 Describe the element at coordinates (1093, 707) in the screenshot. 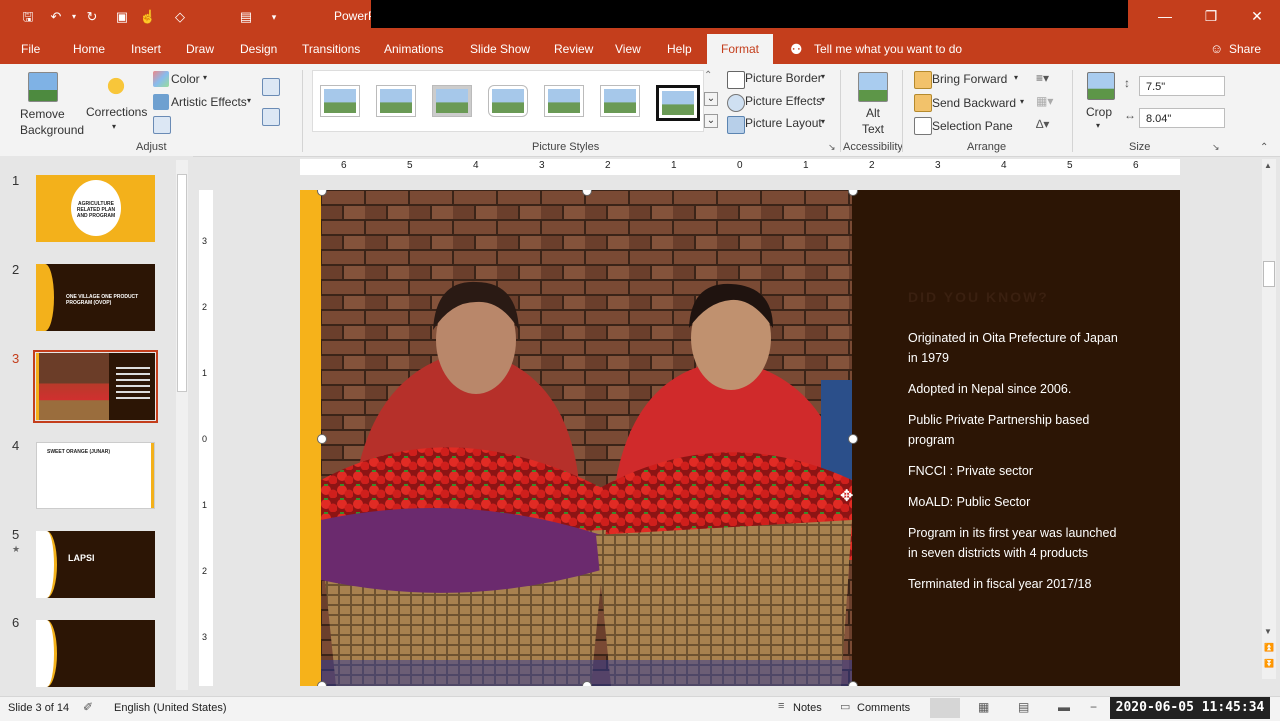

I see `zoom-out-icon: −` at that location.